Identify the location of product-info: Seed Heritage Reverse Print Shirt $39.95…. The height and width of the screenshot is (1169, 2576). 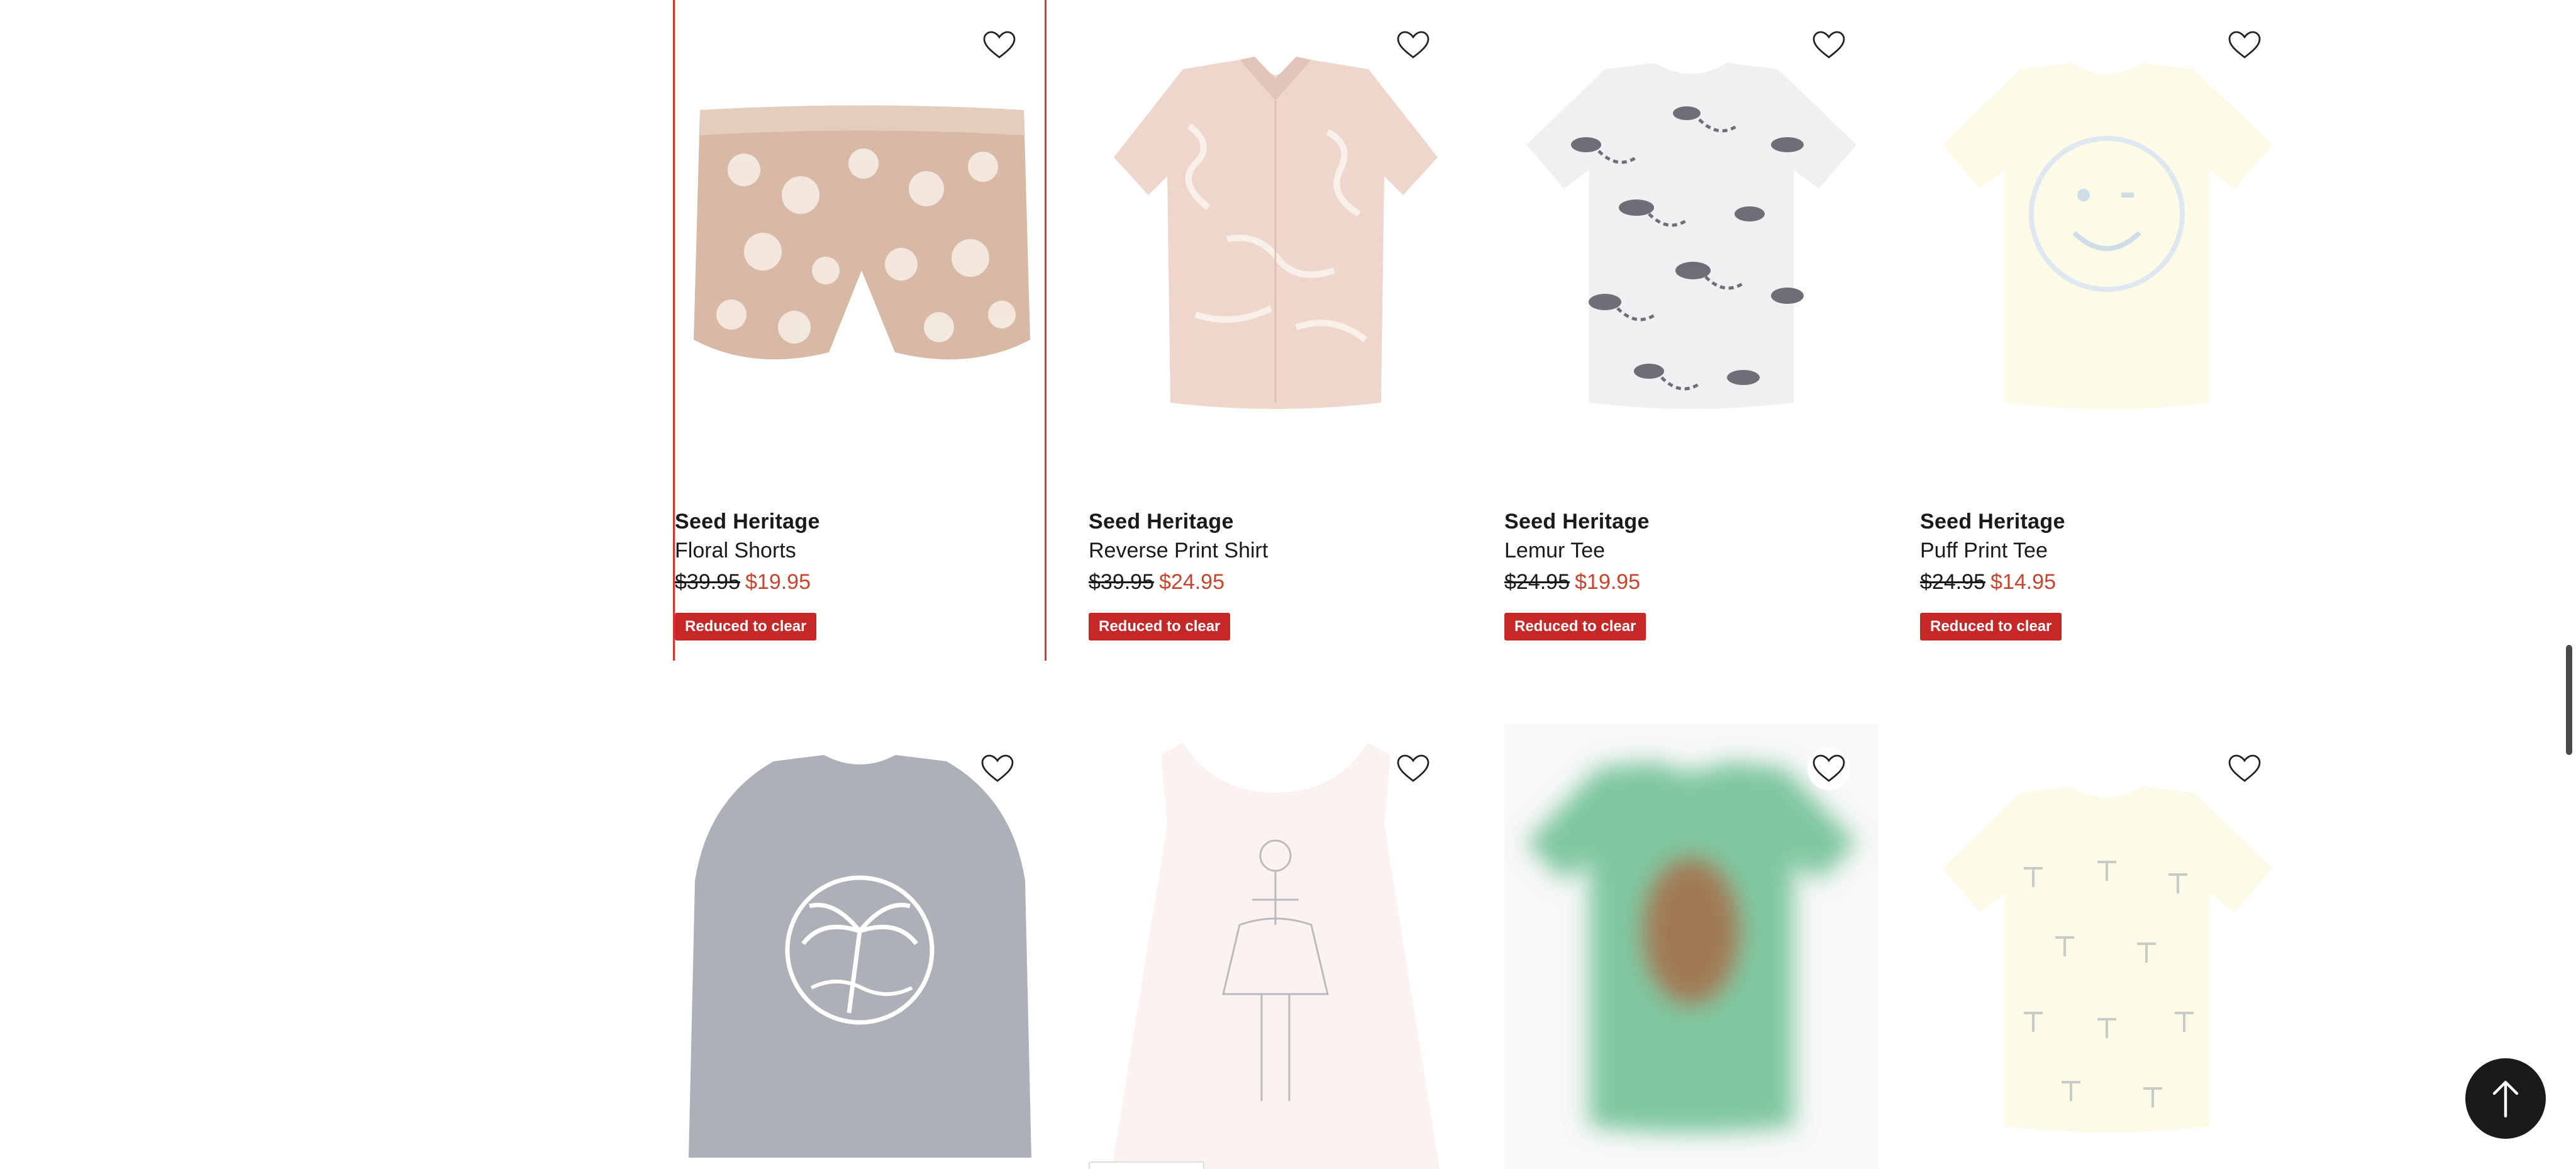
(1275, 574).